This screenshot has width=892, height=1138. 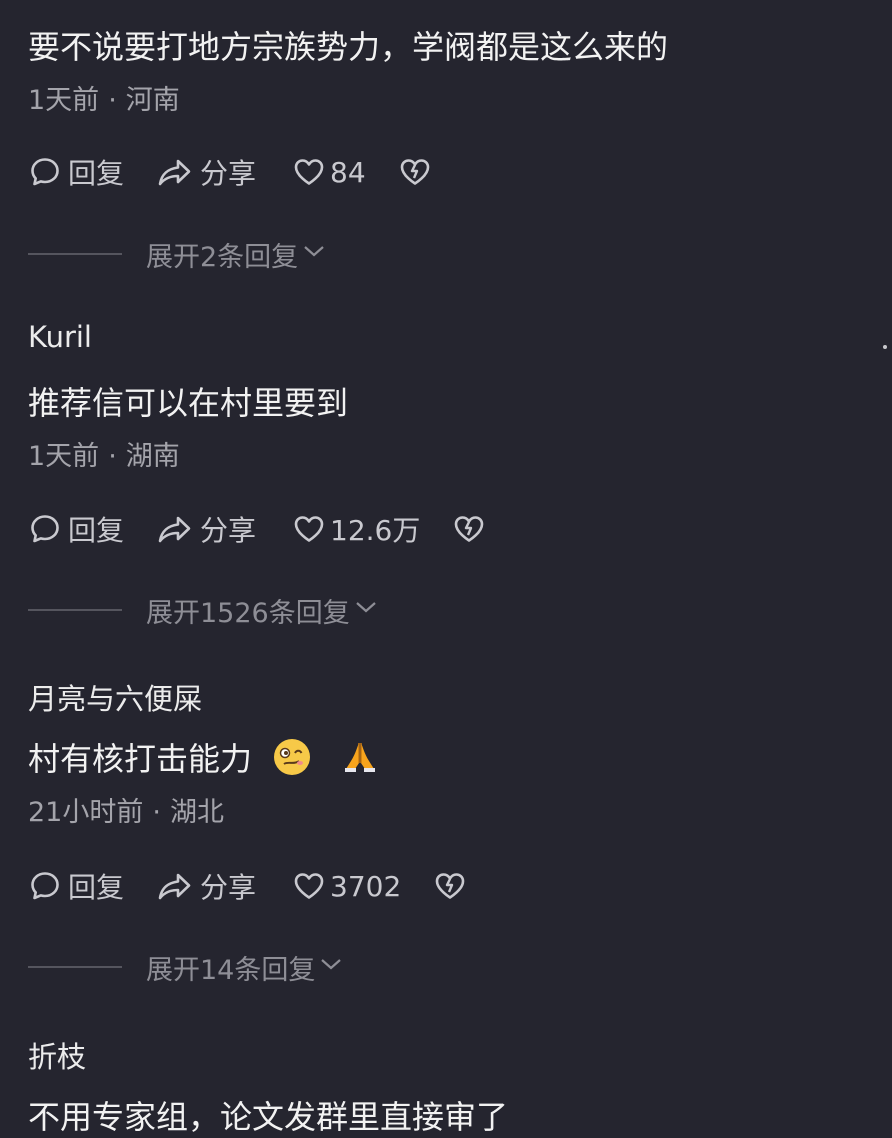 I want to click on like-count: 12.6万, so click(x=375, y=530).